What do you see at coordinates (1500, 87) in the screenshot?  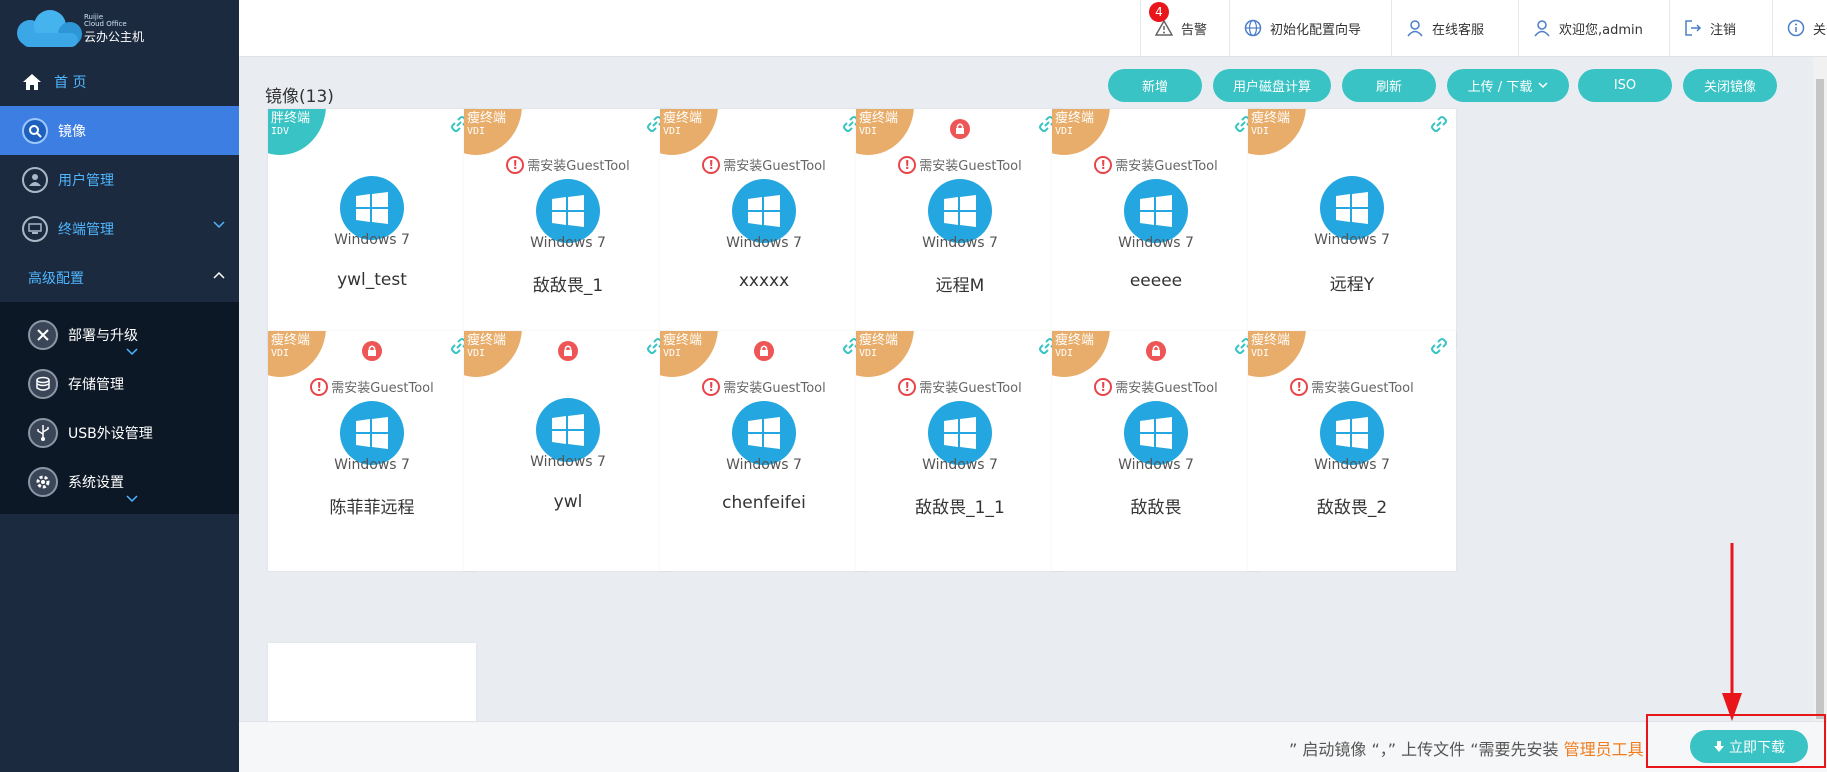 I see `upload-download-label: 上传 / 下载` at bounding box center [1500, 87].